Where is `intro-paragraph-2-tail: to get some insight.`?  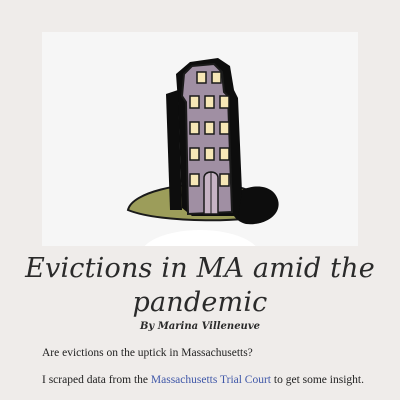 intro-paragraph-2-tail: to get some insight. is located at coordinates (317, 380).